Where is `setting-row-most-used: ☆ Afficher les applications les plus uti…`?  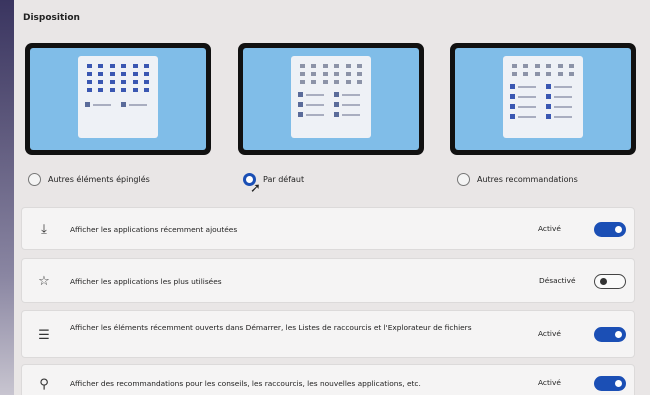 setting-row-most-used: ☆ Afficher les applications les plus uti… is located at coordinates (328, 280).